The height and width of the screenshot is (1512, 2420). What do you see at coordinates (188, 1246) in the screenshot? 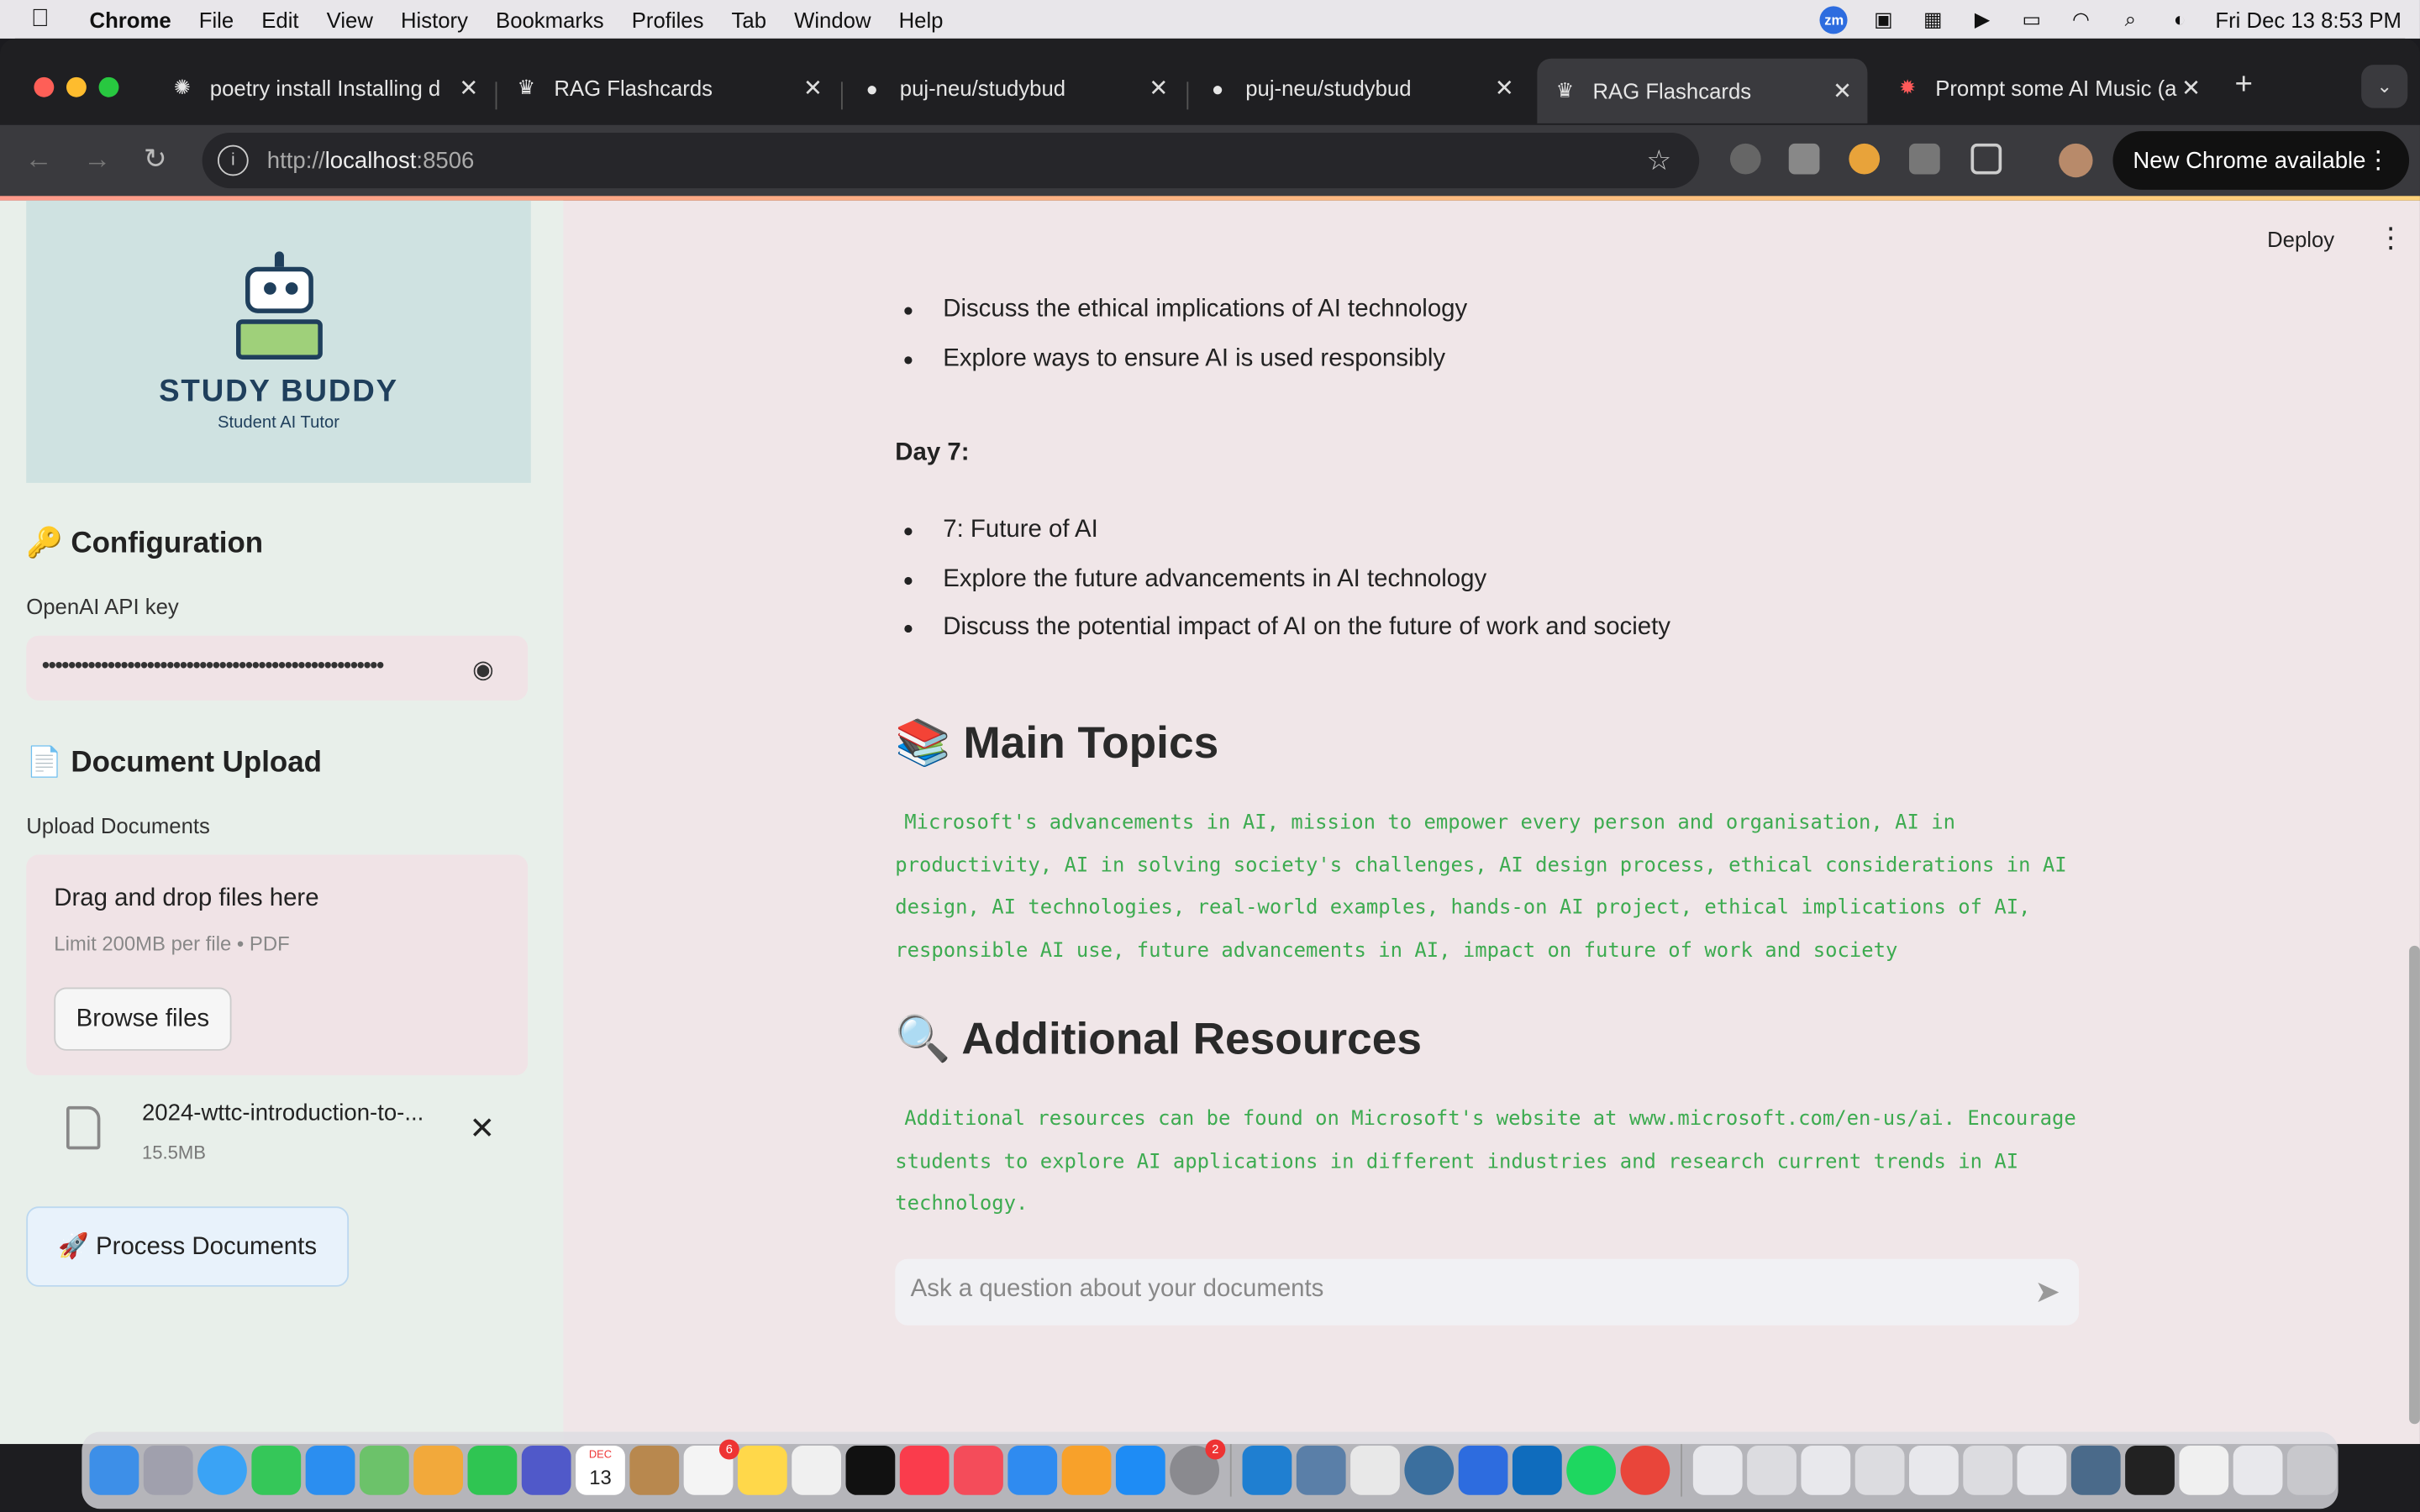
I see `process-documents-button: 🚀 Process Documents` at bounding box center [188, 1246].